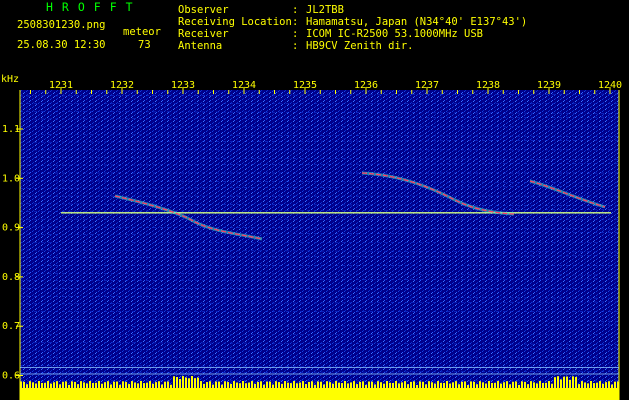 The height and width of the screenshot is (400, 629). I want to click on location-colon: :, so click(295, 22).